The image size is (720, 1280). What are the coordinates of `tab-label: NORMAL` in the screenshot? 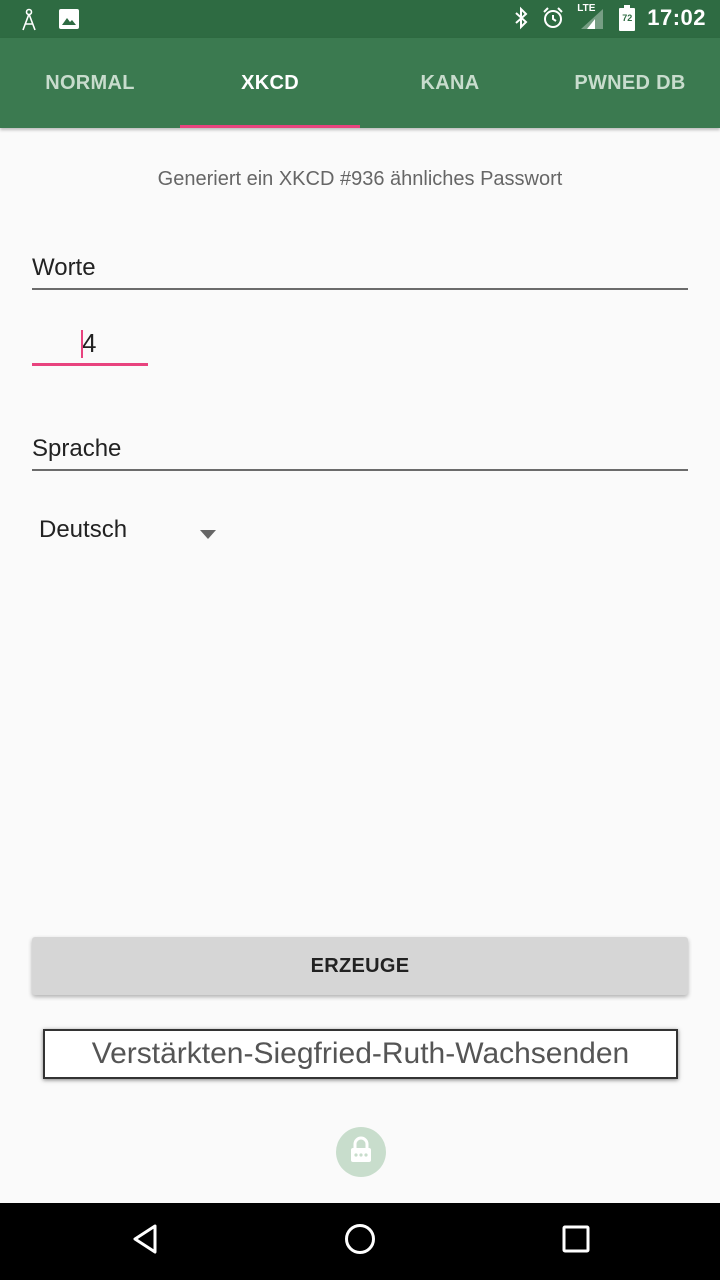 It's located at (90, 82).